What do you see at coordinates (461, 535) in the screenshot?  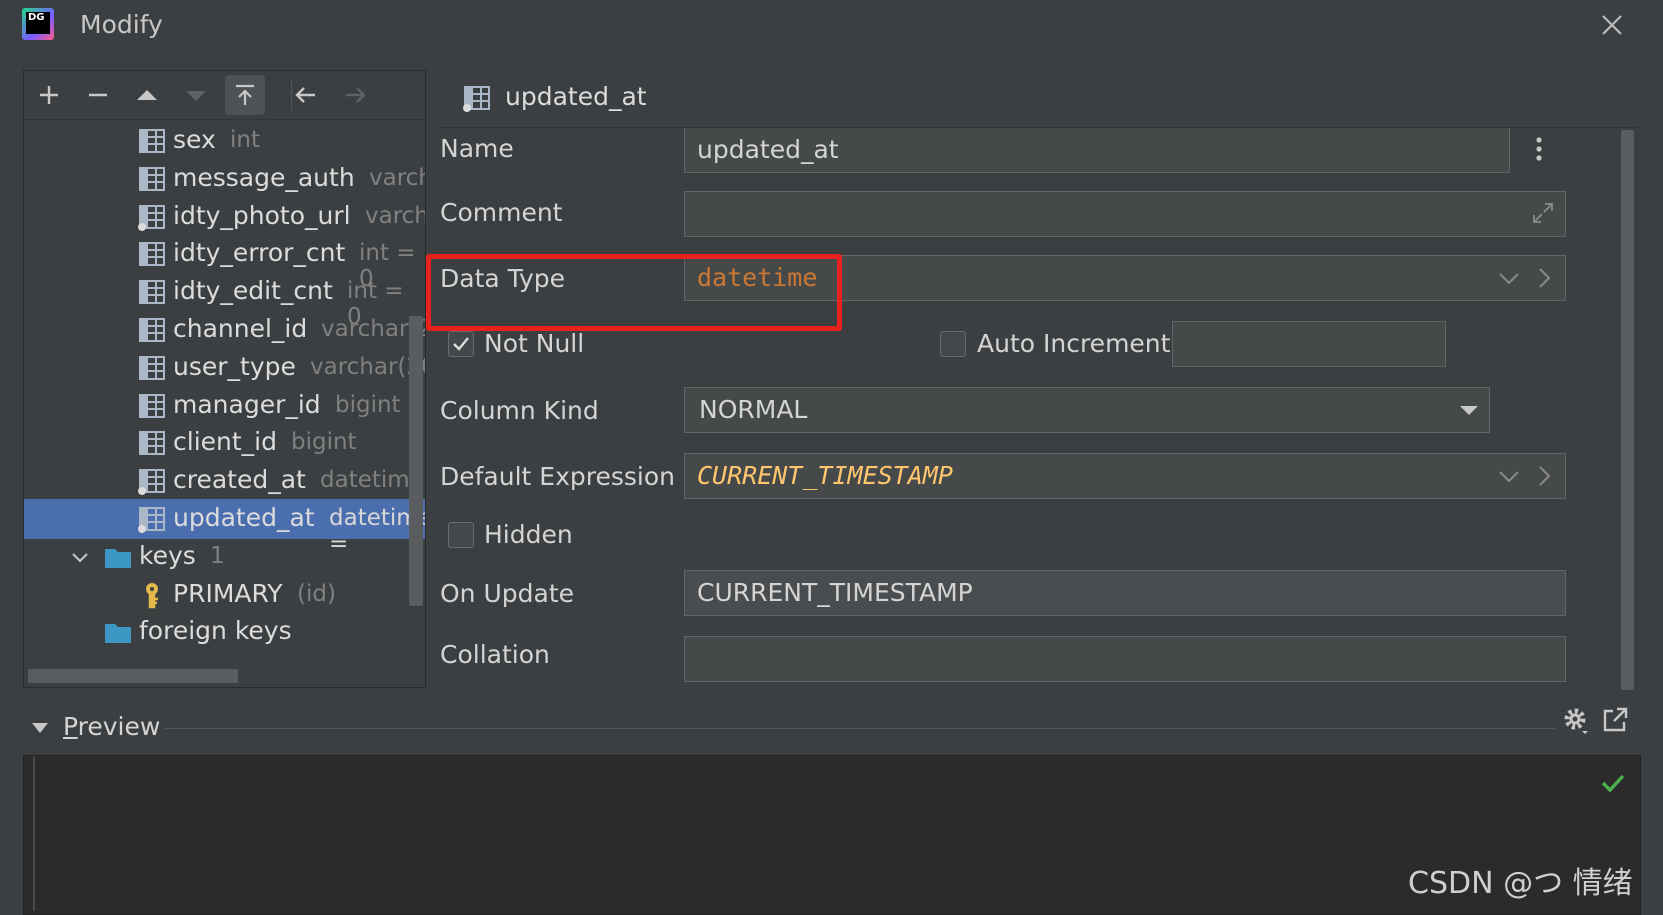 I see `hidden-checkbox` at bounding box center [461, 535].